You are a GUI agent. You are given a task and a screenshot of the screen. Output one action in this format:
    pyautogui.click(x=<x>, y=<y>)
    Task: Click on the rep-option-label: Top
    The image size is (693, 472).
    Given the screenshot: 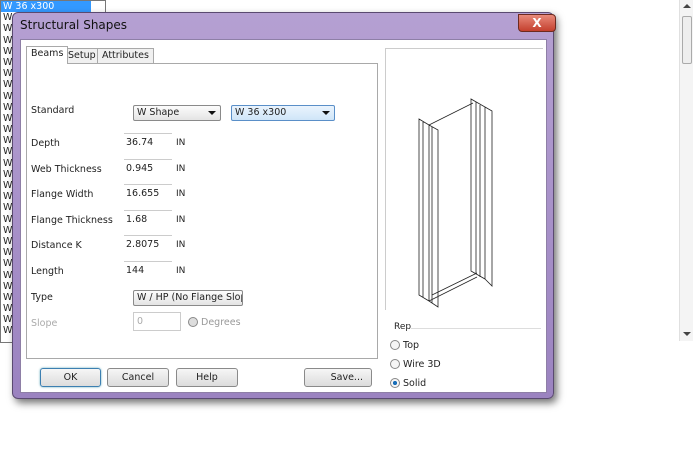 What is the action you would take?
    pyautogui.click(x=411, y=345)
    